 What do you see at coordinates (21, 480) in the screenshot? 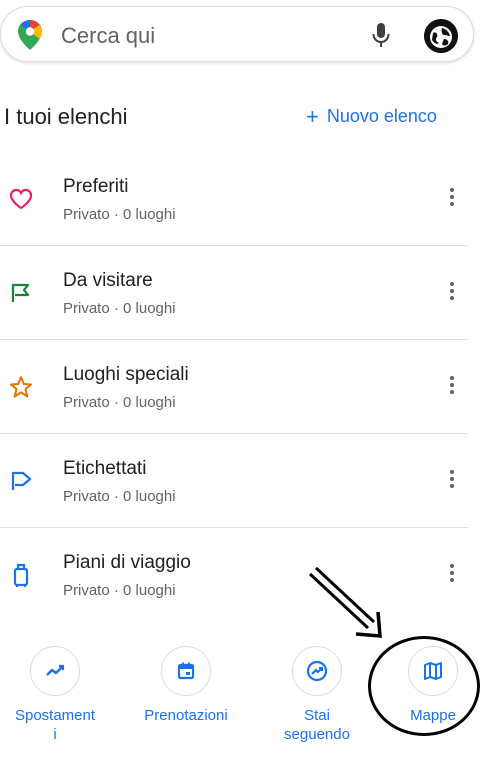
I see `label-flag-icon` at bounding box center [21, 480].